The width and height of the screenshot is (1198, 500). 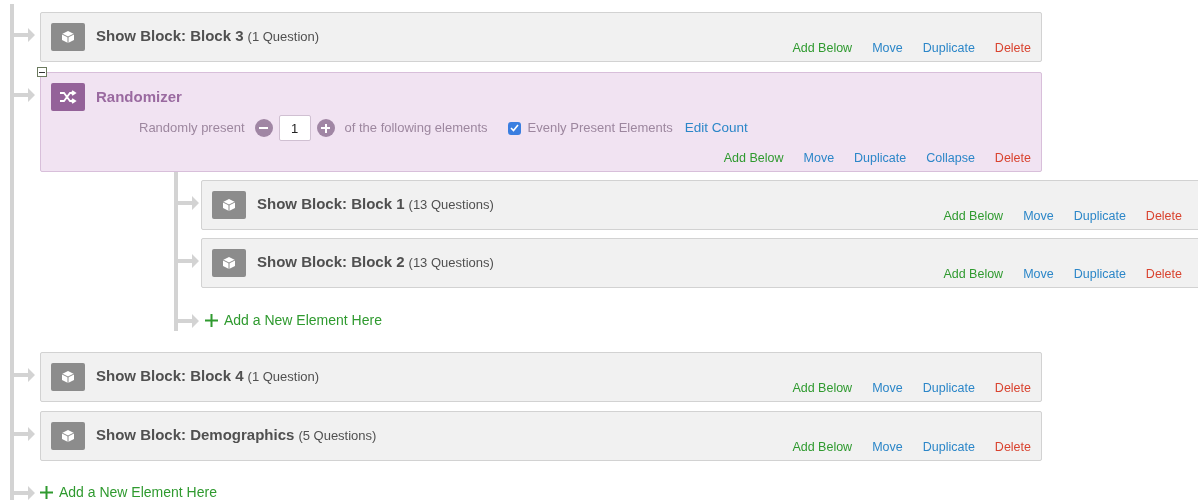 I want to click on block-title: Show Block: Block 4, so click(x=170, y=376).